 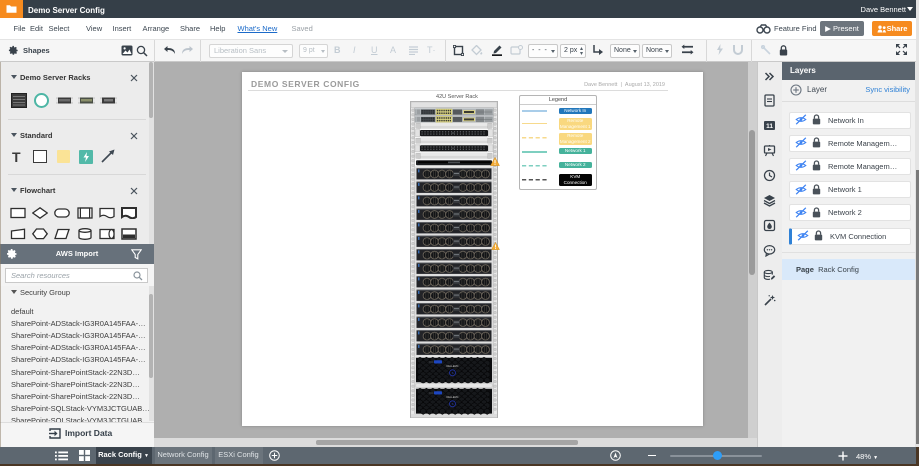 I want to click on svg-text: 11, so click(x=769, y=126).